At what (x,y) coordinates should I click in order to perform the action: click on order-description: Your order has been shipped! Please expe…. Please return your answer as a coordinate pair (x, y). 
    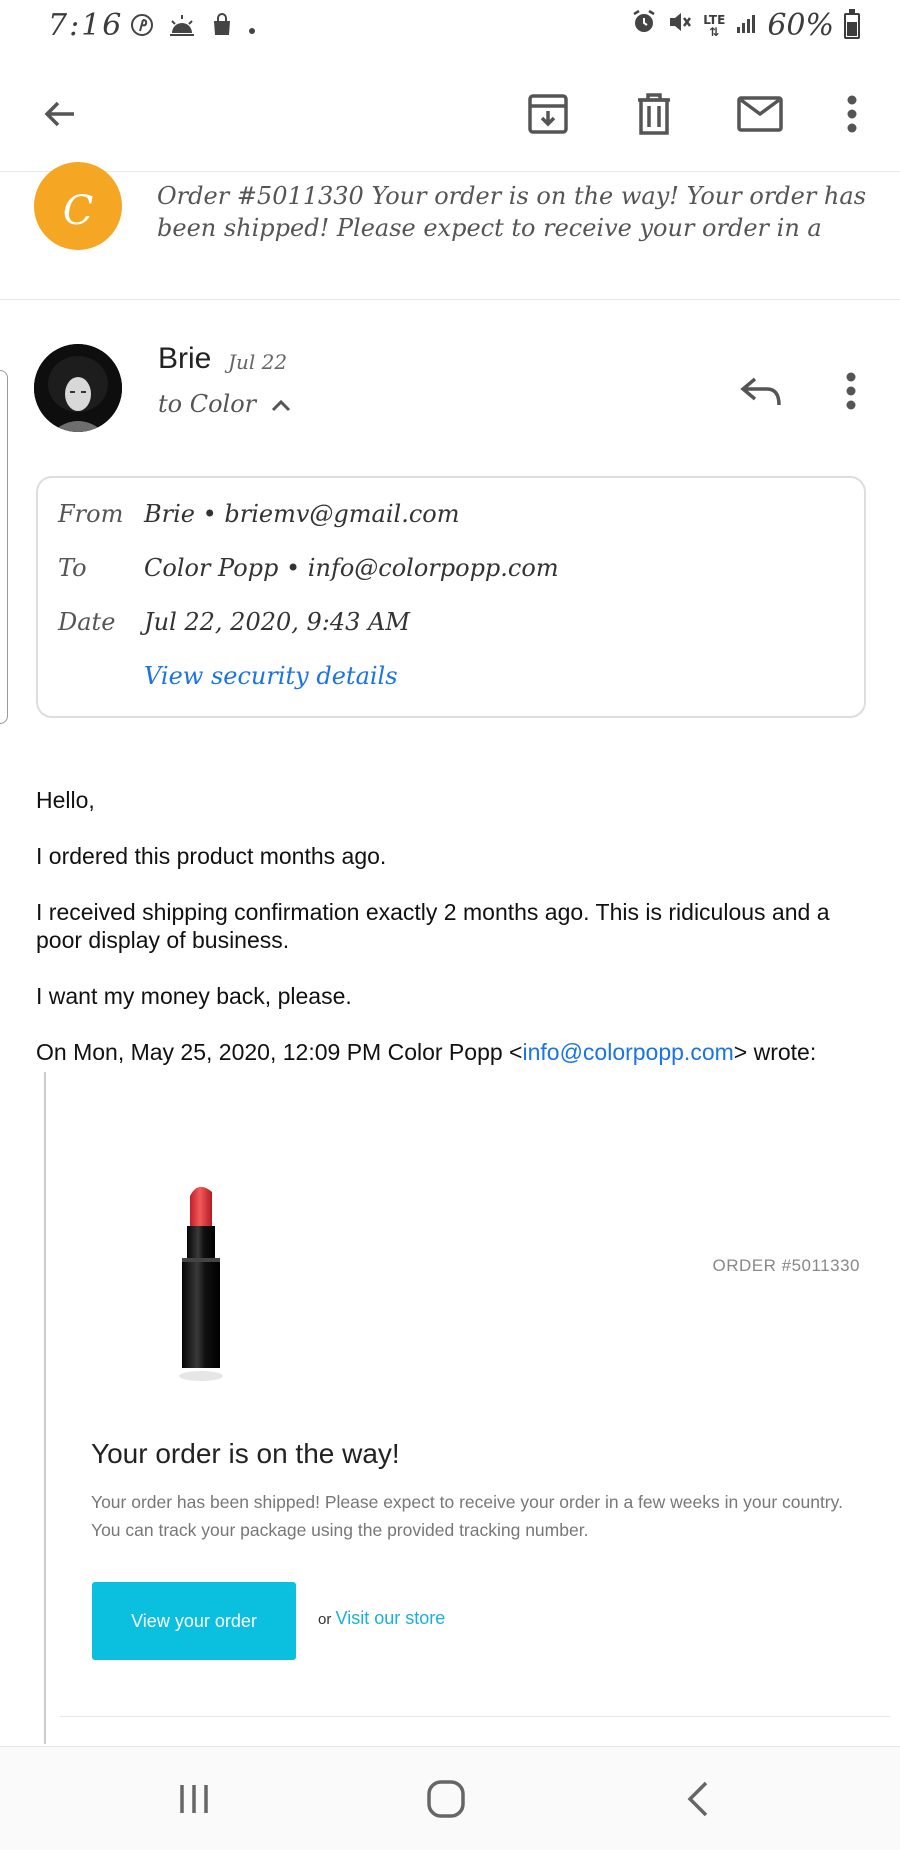
    Looking at the image, I should click on (467, 1516).